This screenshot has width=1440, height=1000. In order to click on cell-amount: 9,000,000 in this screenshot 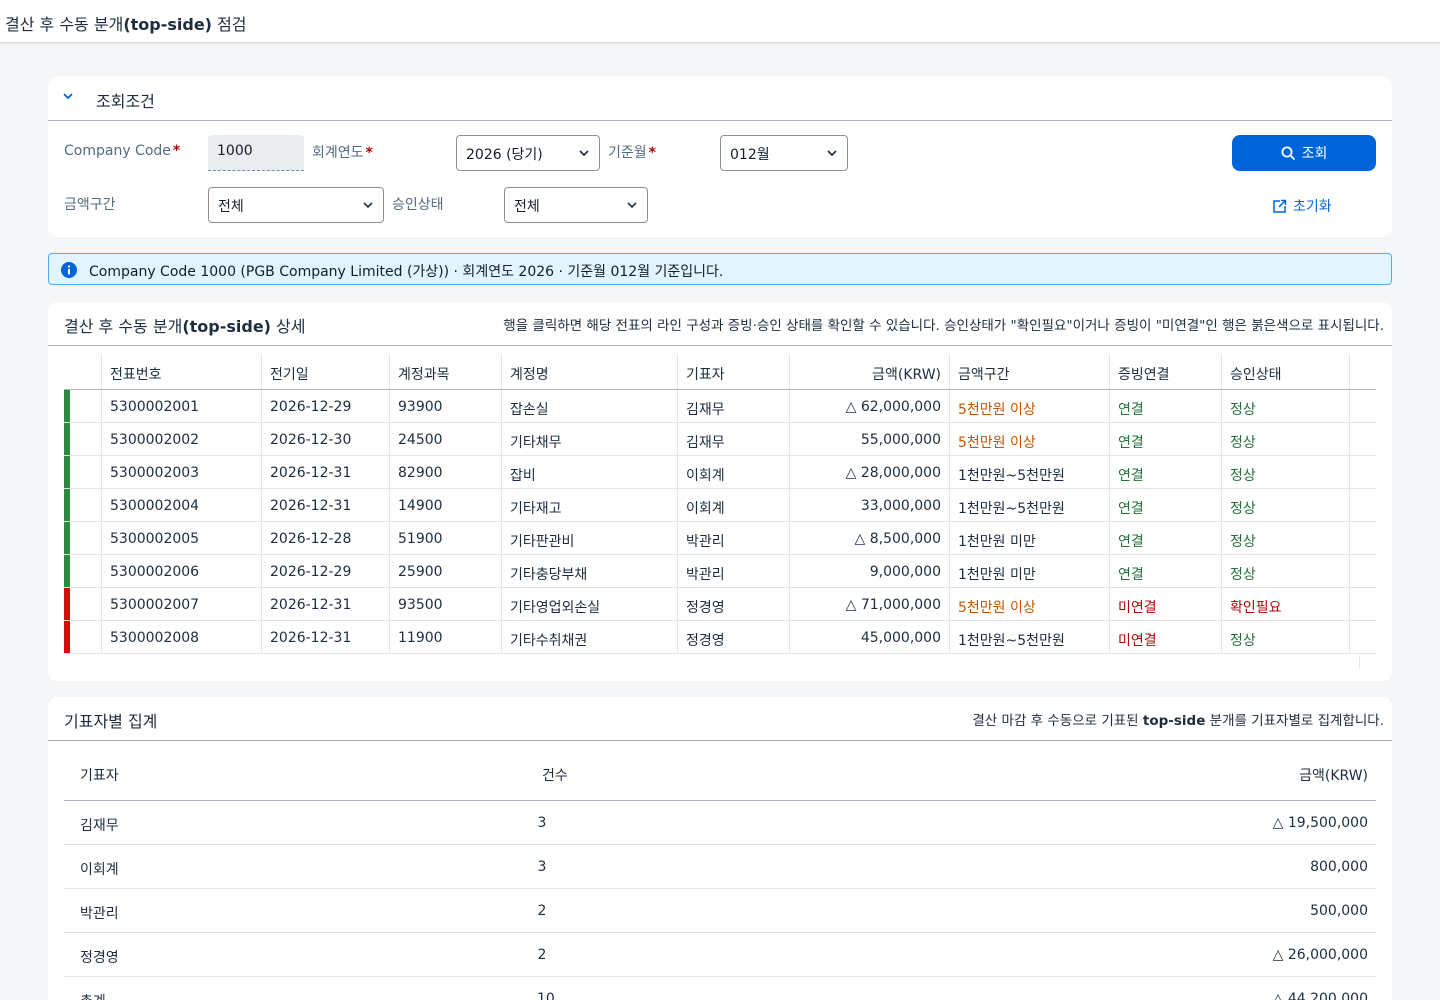, I will do `click(870, 571)`.